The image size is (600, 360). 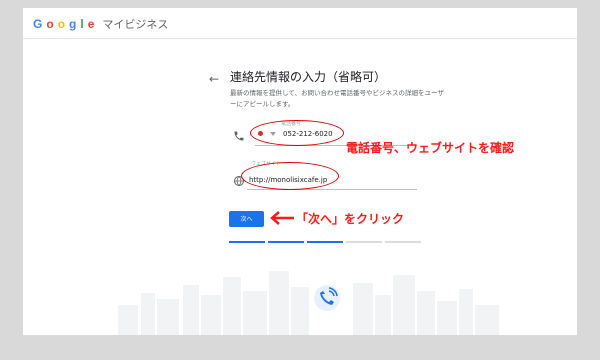 I want to click on progress-indicator, so click(x=325, y=242).